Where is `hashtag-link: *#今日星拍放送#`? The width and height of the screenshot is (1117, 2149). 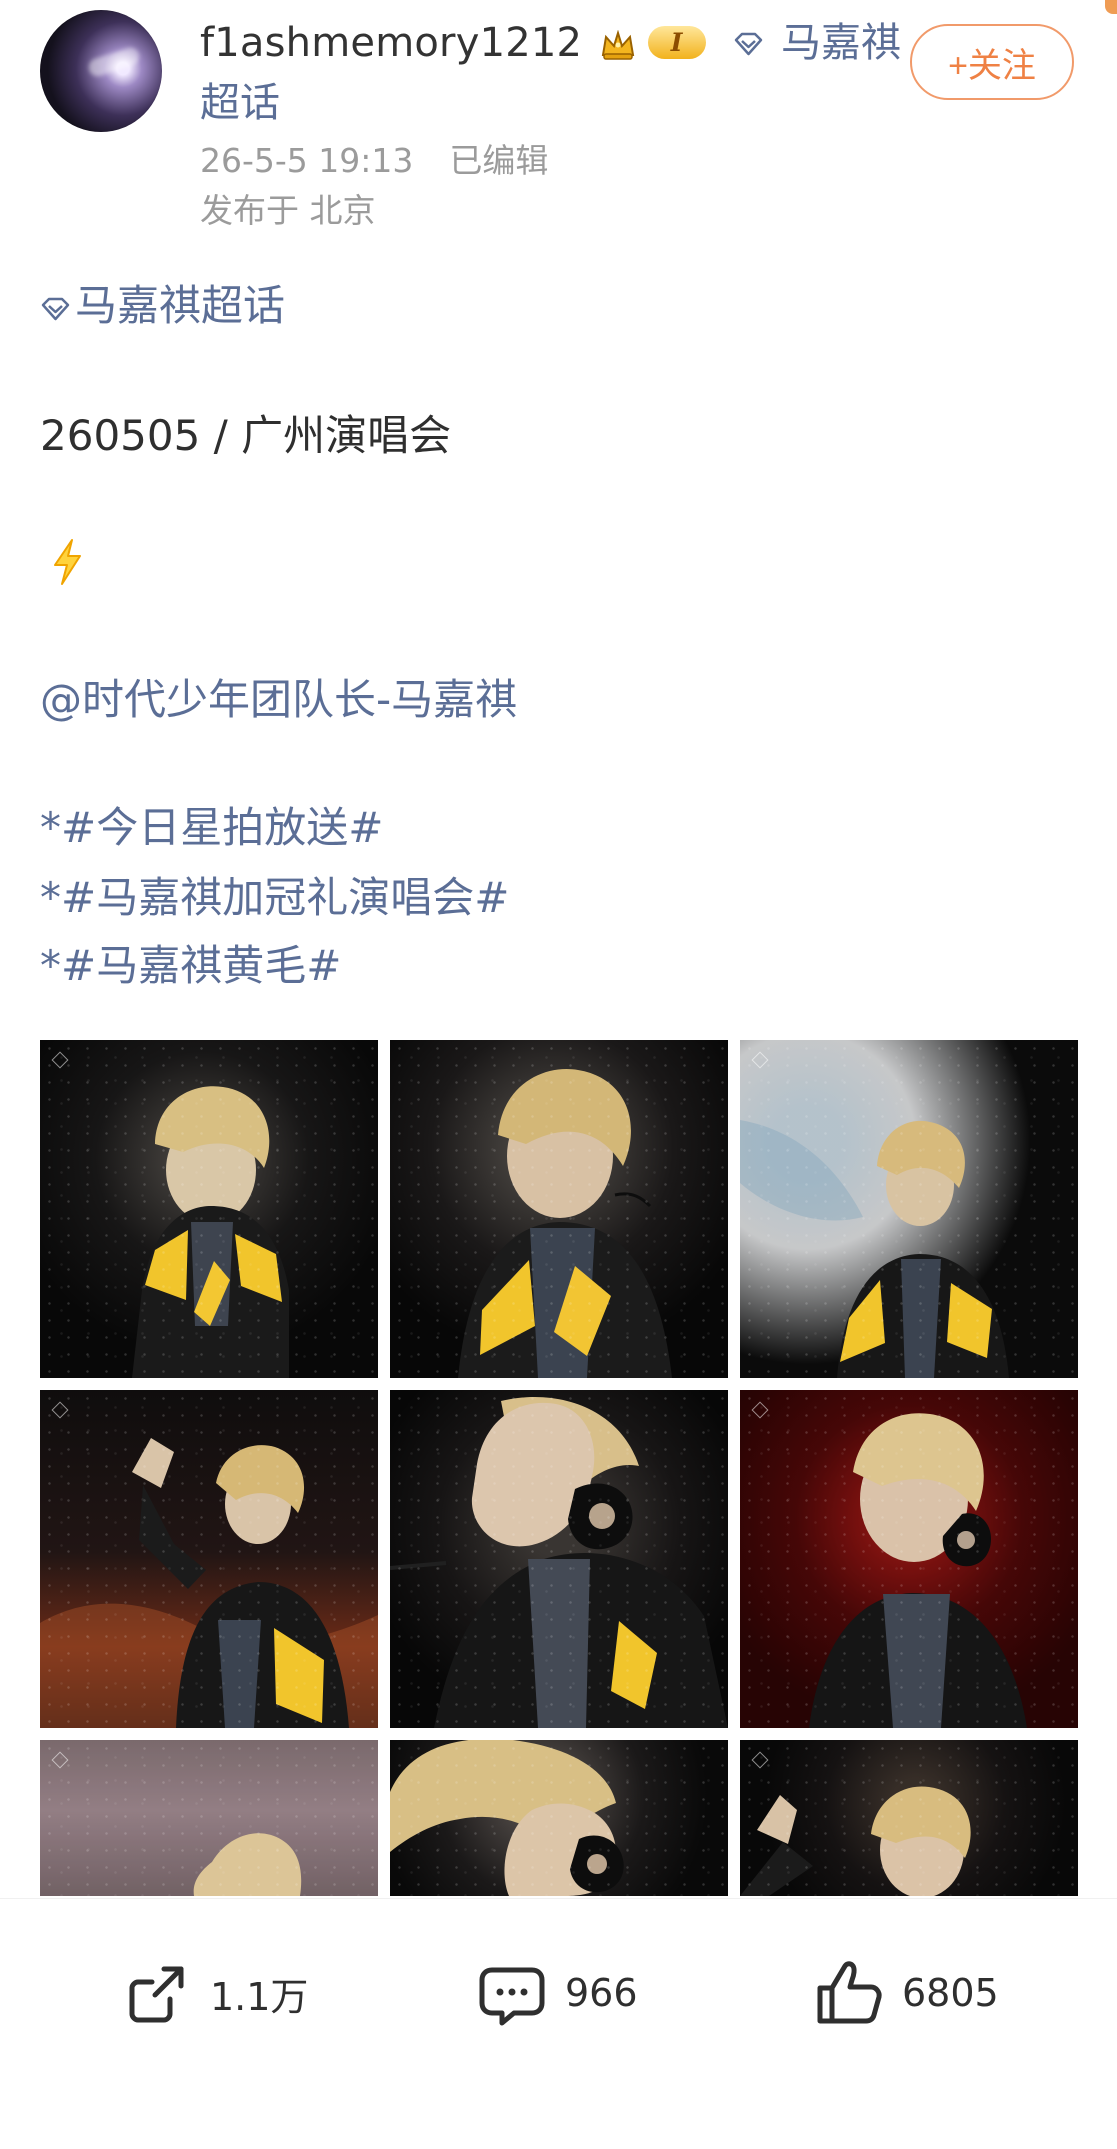
hashtag-link: *#今日星拍放送# is located at coordinates (211, 828).